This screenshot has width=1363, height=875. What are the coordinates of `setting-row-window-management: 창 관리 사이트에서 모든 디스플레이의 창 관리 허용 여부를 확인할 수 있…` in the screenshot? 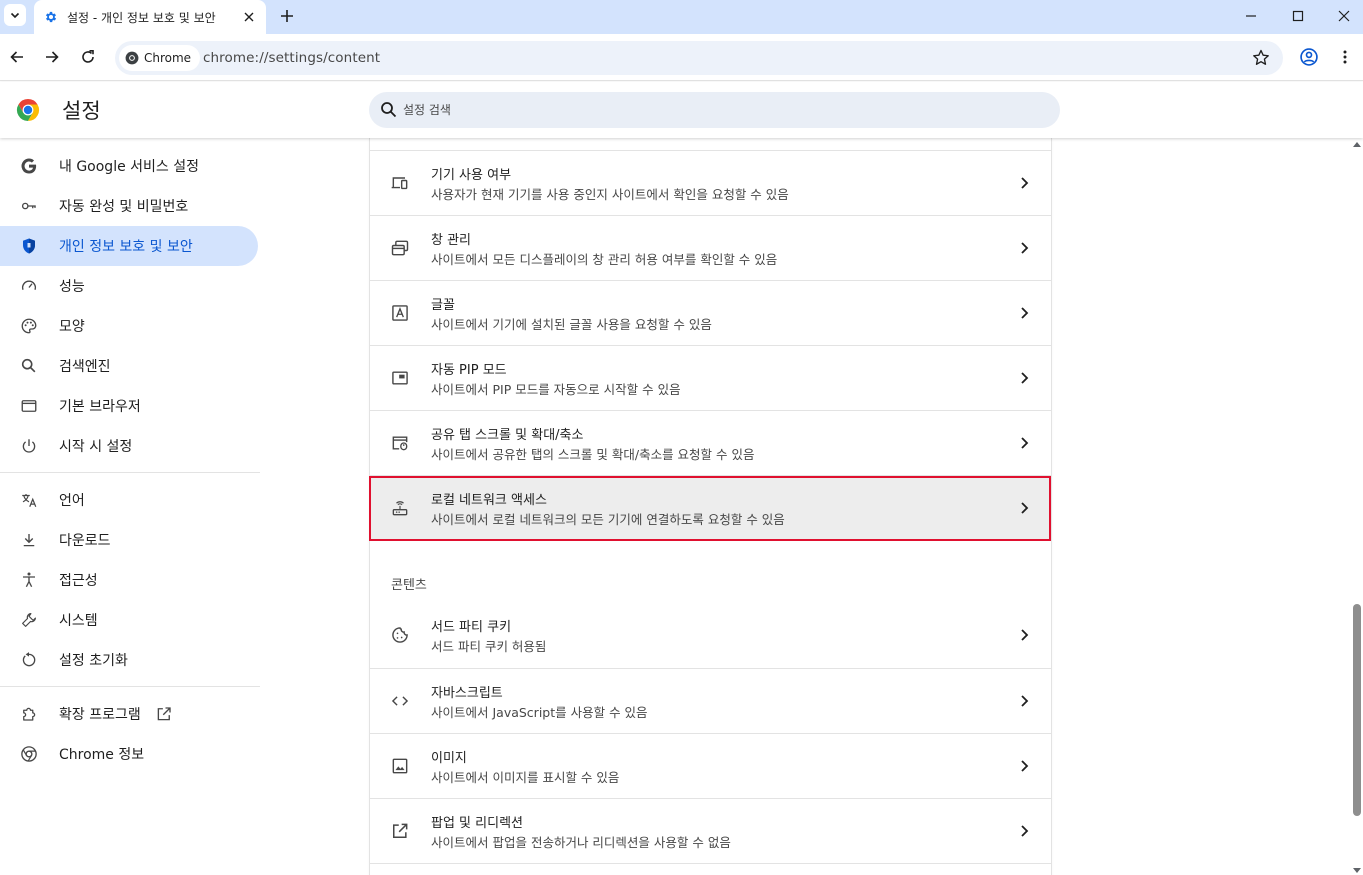 It's located at (710, 247).